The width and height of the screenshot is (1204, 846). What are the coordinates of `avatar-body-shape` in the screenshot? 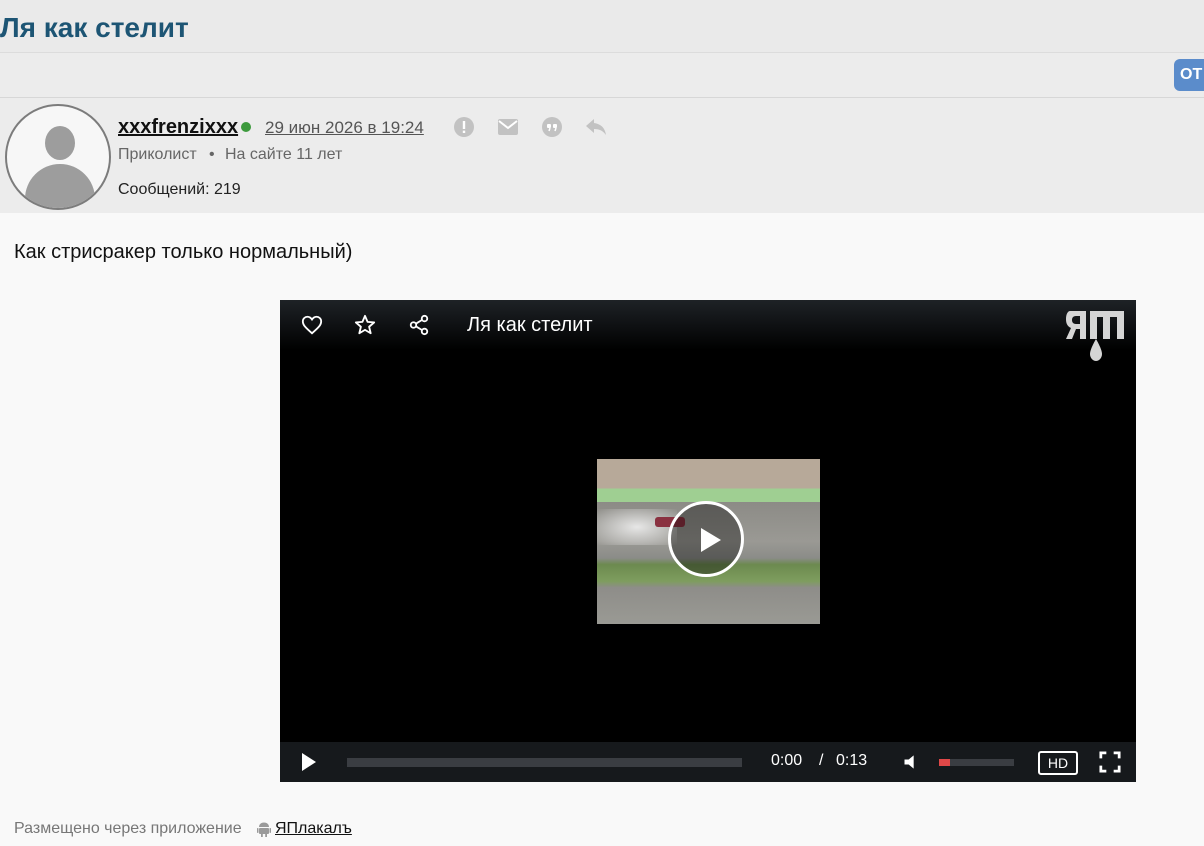 It's located at (60, 186).